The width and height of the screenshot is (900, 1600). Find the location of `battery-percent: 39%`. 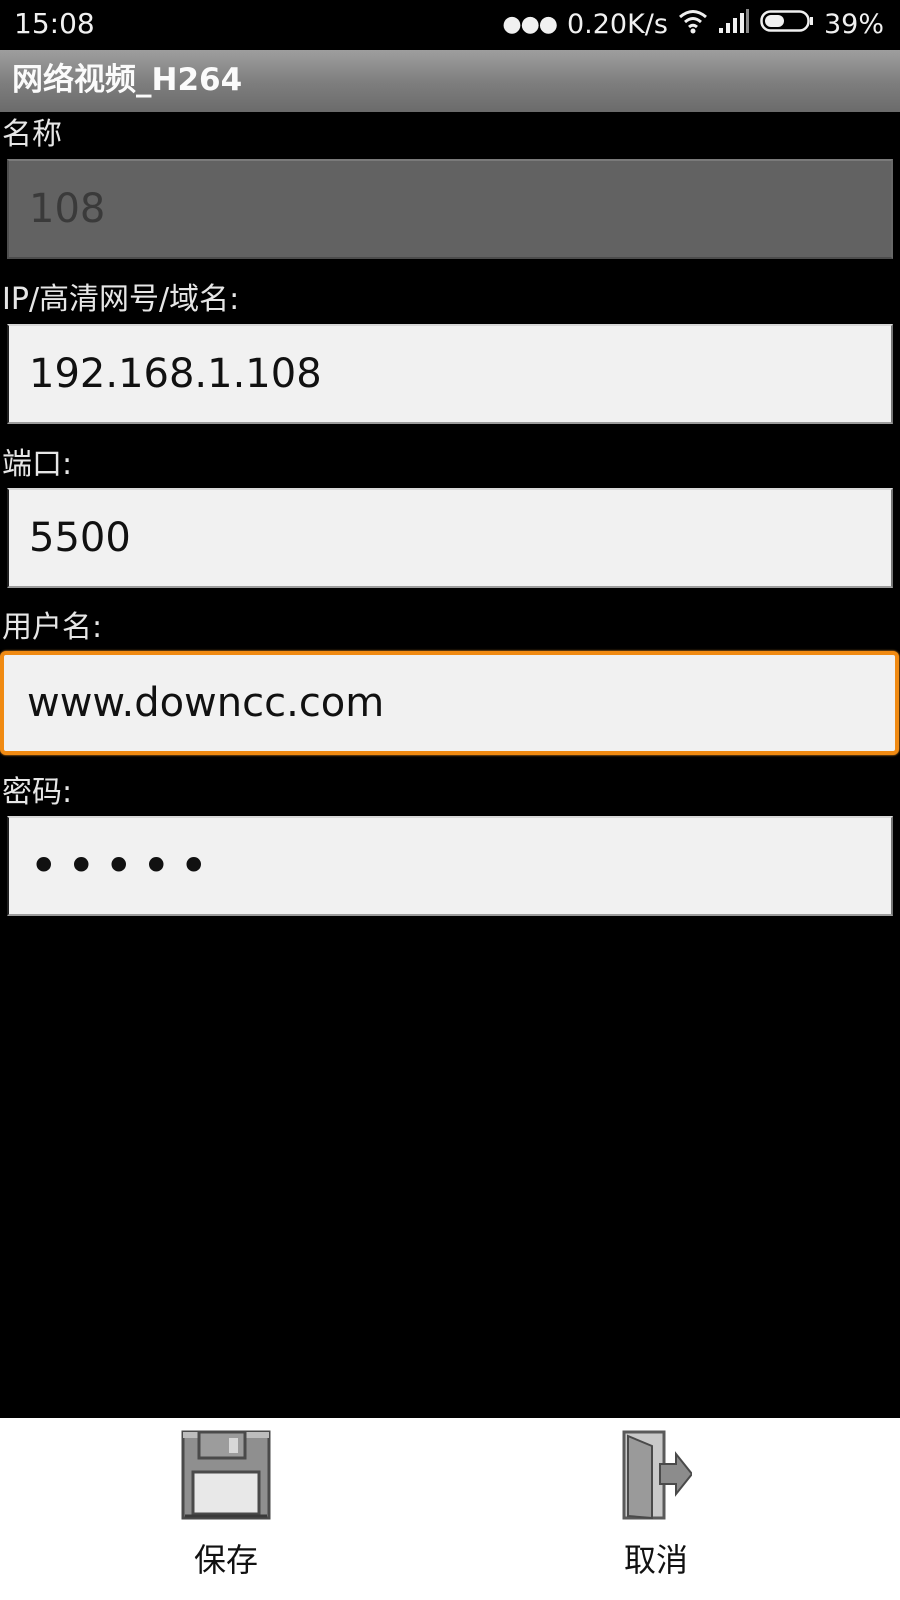

battery-percent: 39% is located at coordinates (853, 24).